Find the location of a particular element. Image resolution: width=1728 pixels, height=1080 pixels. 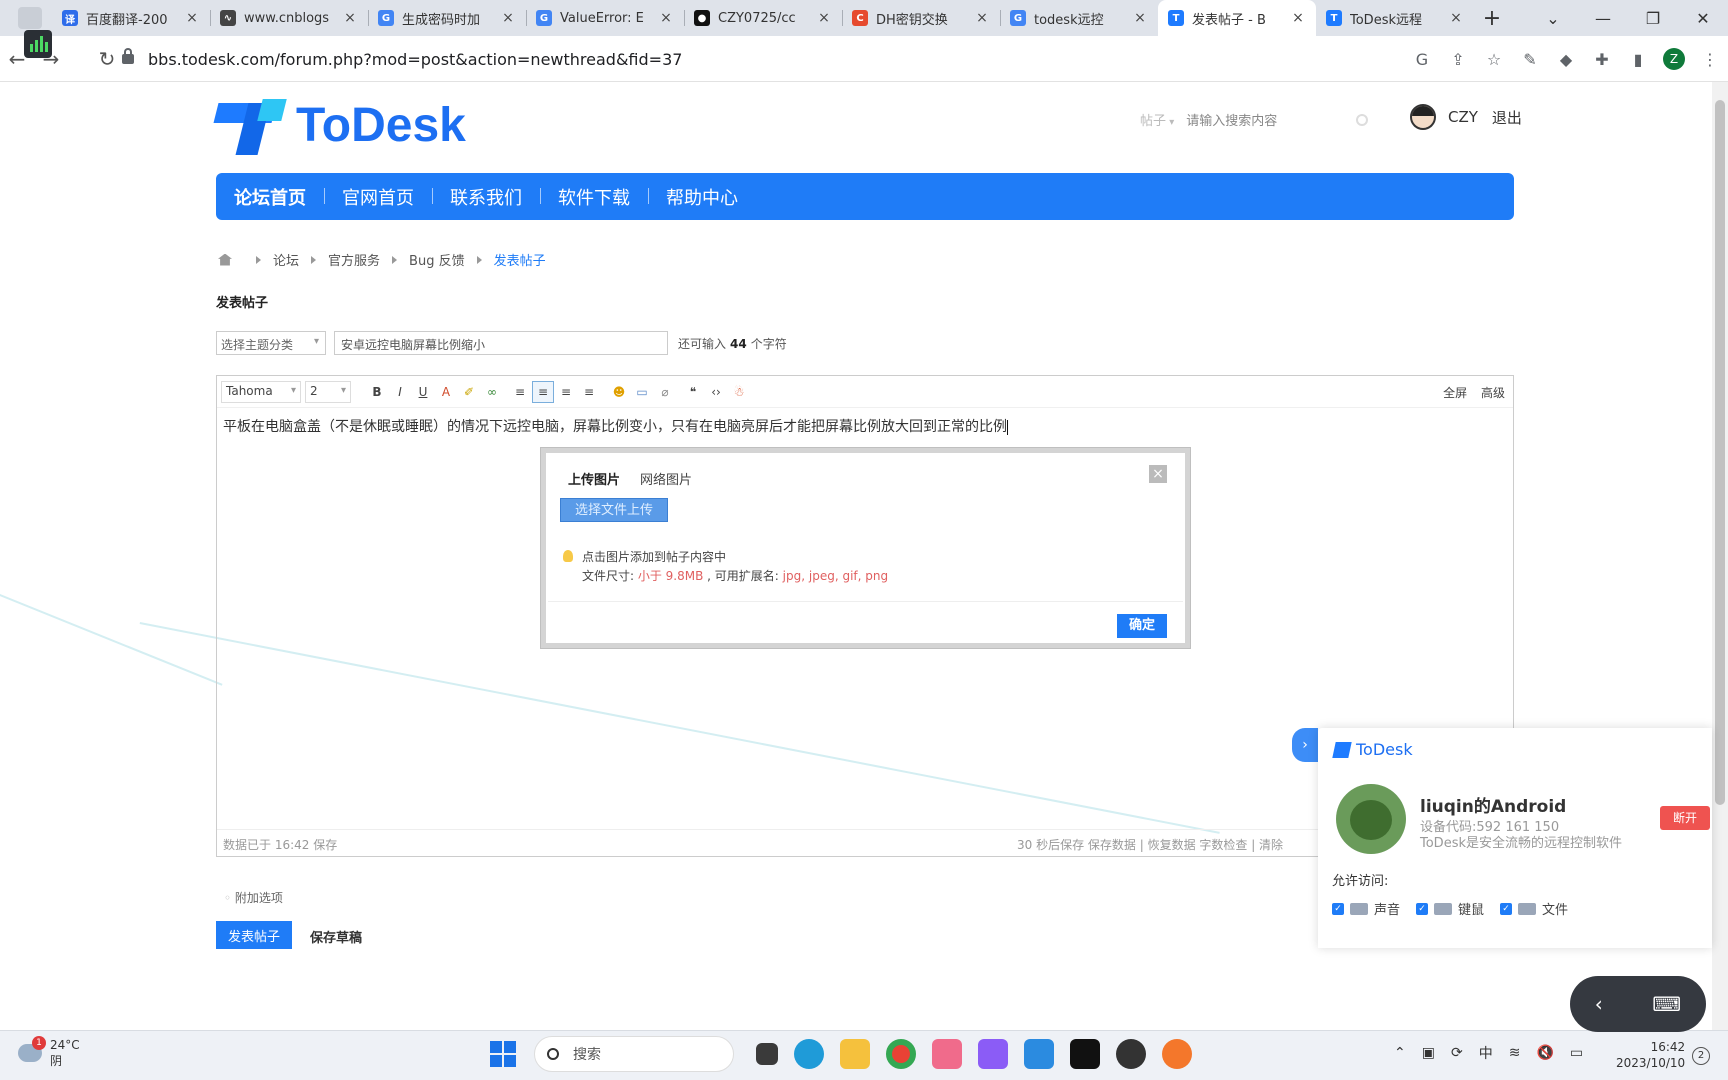

nav-contact-us: 联系我们 is located at coordinates (486, 197).